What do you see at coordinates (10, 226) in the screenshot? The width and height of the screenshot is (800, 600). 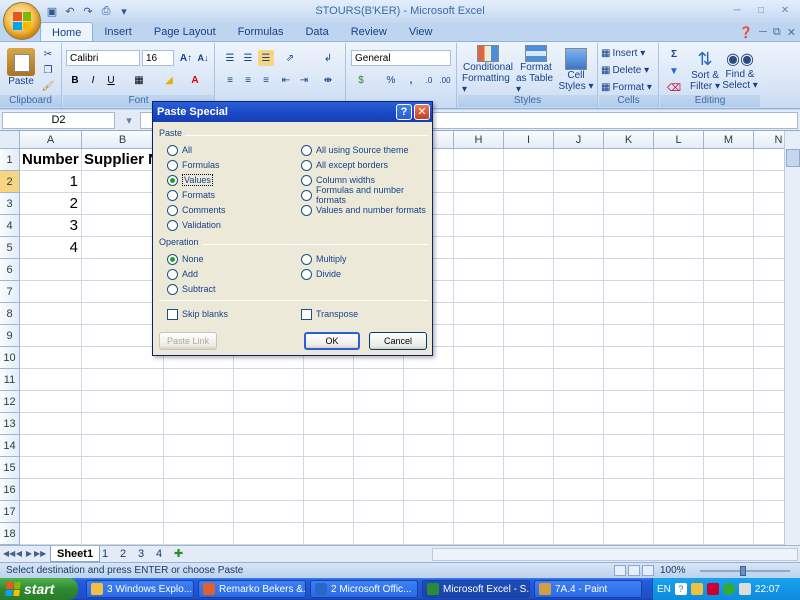 I see `row-header-4: 4` at bounding box center [10, 226].